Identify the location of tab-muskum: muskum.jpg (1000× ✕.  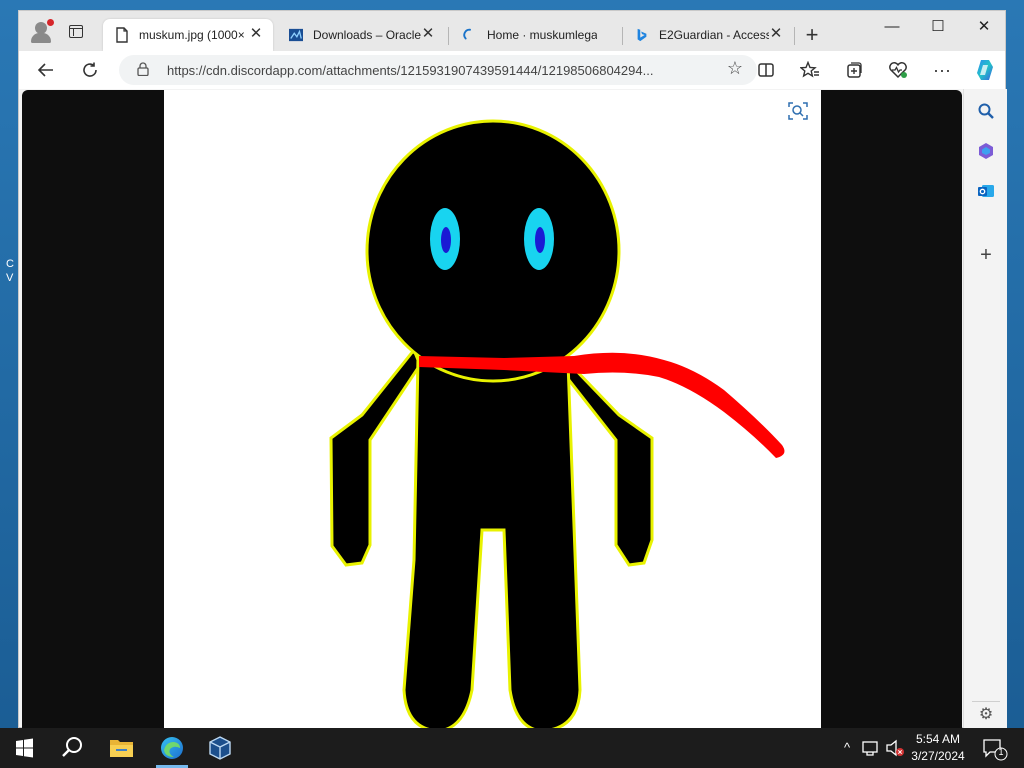
(188, 35).